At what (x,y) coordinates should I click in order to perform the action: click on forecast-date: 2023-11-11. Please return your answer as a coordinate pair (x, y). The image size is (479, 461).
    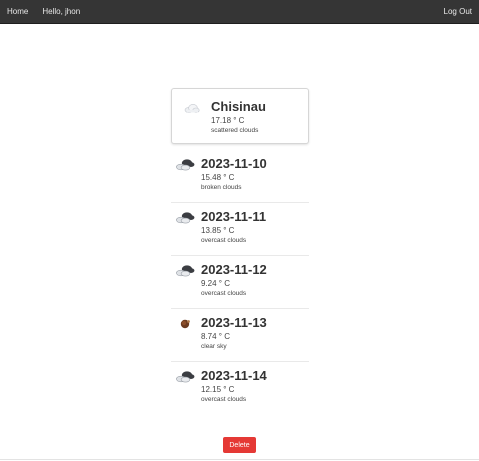
    Looking at the image, I should click on (234, 216).